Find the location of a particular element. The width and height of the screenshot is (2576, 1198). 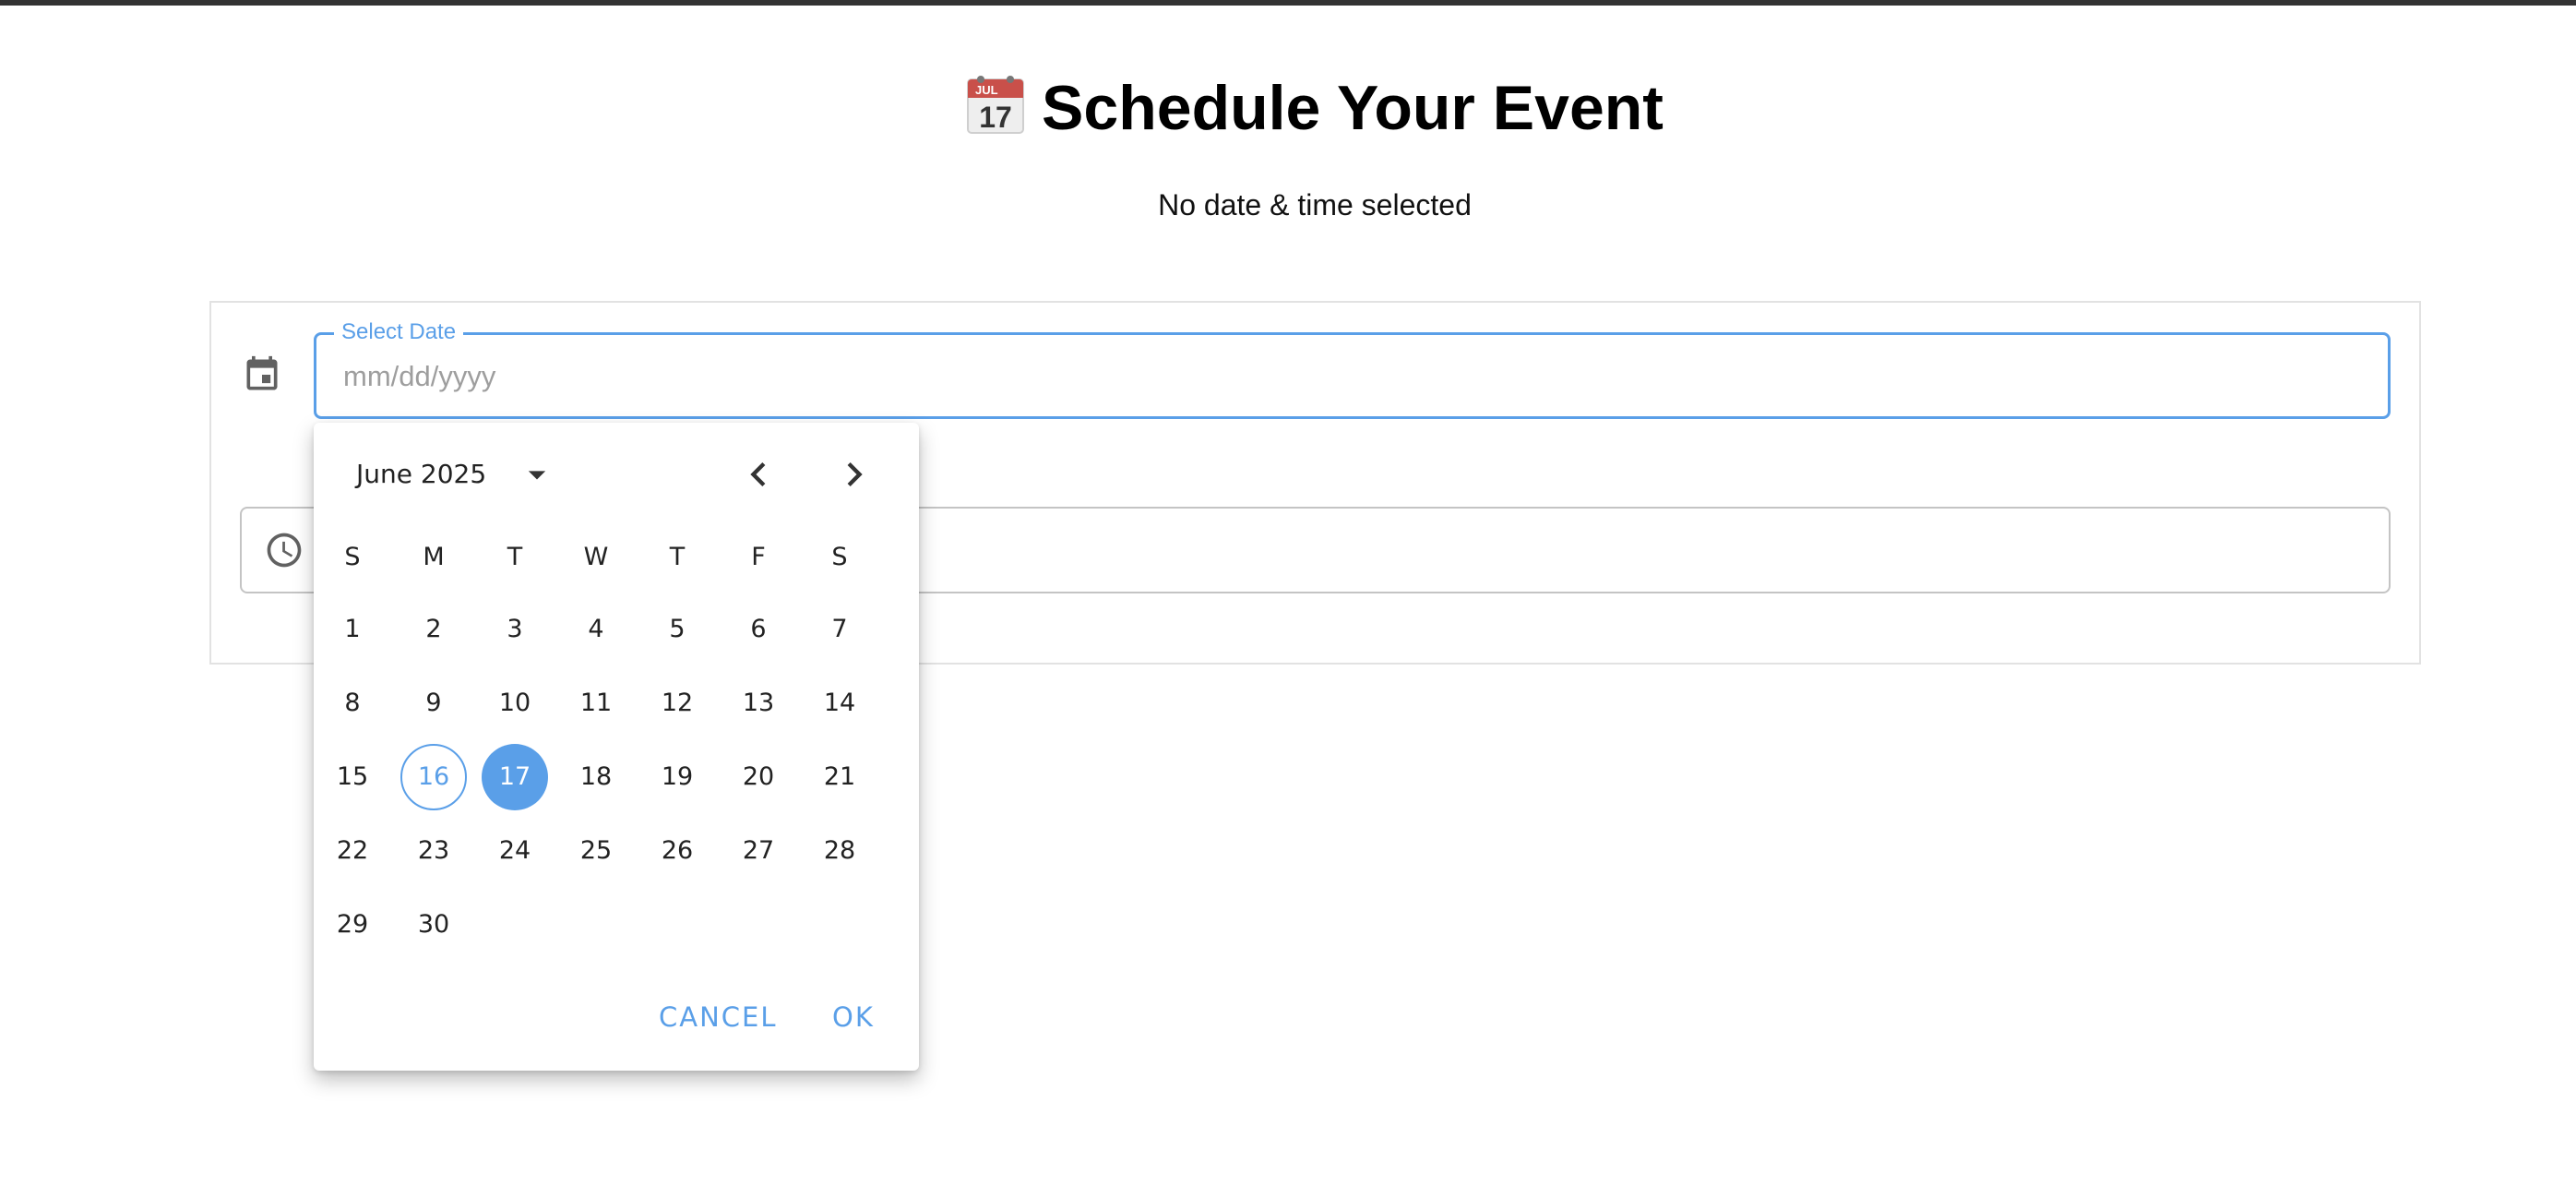

next-month-button is located at coordinates (854, 474).